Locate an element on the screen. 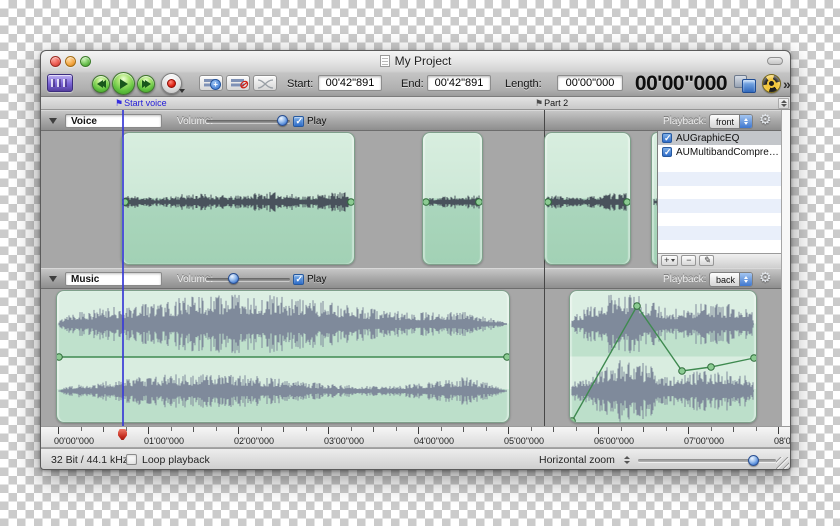 The image size is (840, 526). document-proxy-icon is located at coordinates (384, 61).